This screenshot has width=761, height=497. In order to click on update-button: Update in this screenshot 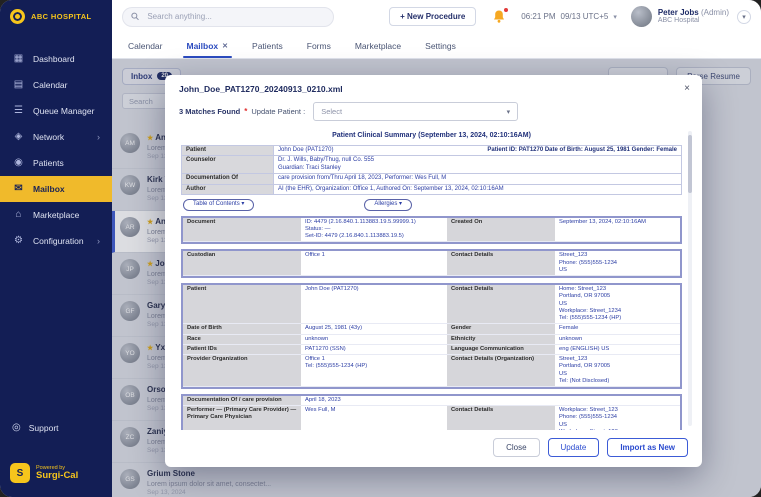, I will do `click(573, 447)`.